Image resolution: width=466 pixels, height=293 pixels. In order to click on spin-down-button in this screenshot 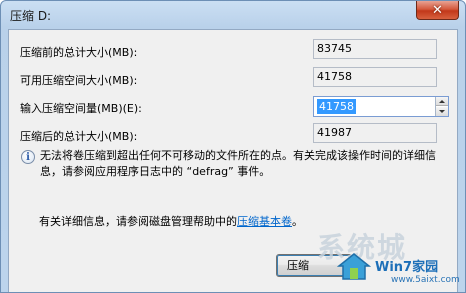, I will do `click(442, 111)`.